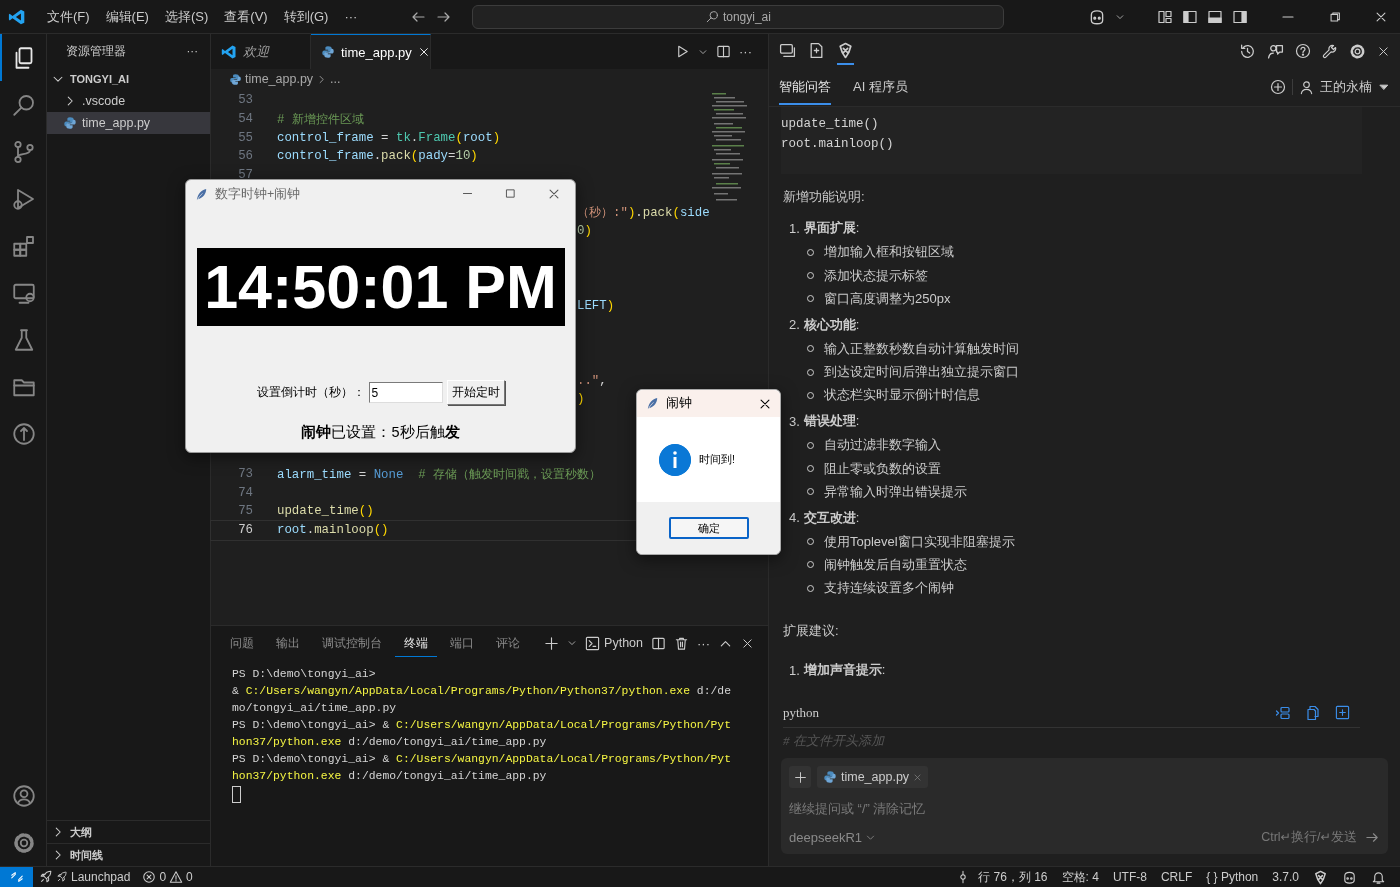  Describe the element at coordinates (405, 392) in the screenshot. I see `seconds-input-field: 5` at that location.